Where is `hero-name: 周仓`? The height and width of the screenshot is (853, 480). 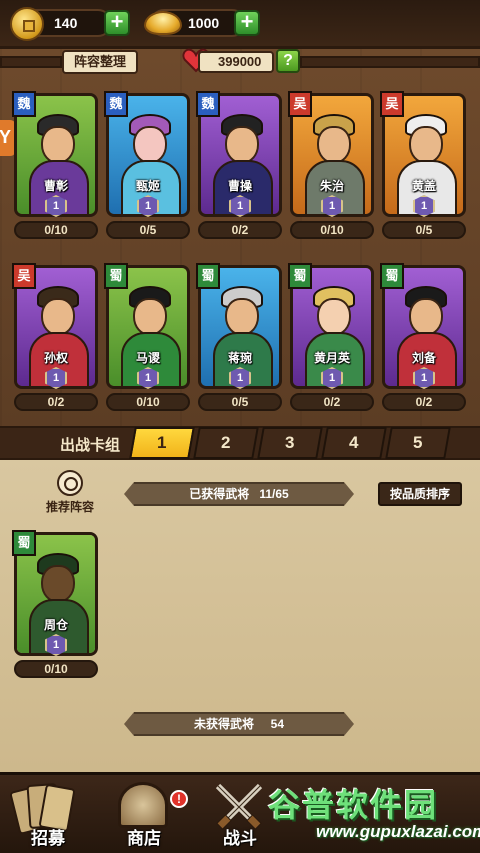 hero-name: 周仓 is located at coordinates (55, 625).